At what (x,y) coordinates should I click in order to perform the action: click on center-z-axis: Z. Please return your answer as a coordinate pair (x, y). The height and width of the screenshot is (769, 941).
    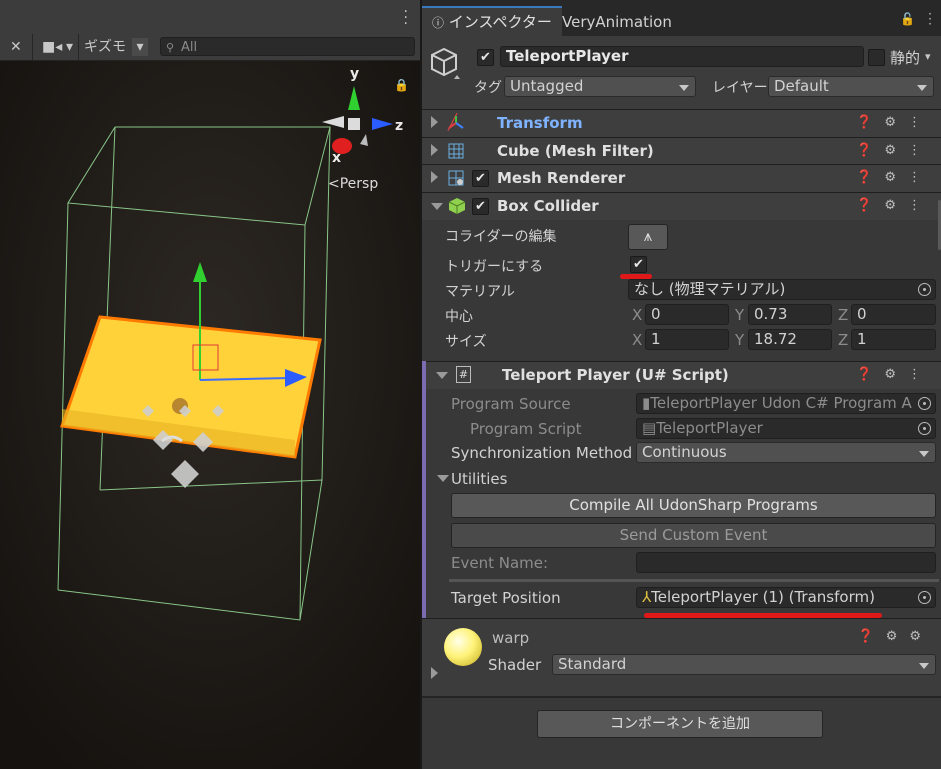
    Looking at the image, I should click on (843, 315).